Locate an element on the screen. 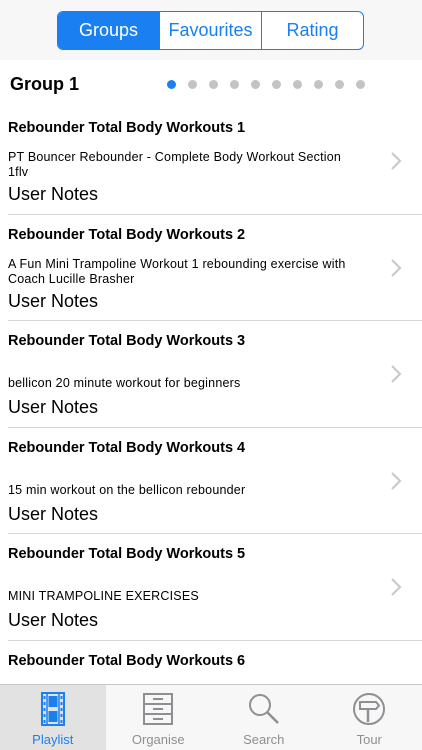 This screenshot has height=750, width=422. row-title: Rebounder Total Body Workouts 4 is located at coordinates (127, 447).